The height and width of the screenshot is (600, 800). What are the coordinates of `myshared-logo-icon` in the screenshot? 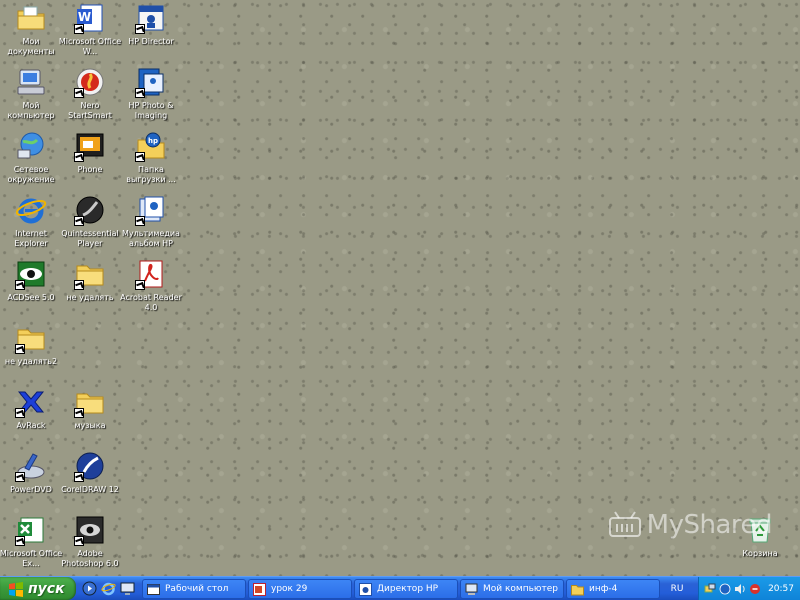 It's located at (624, 524).